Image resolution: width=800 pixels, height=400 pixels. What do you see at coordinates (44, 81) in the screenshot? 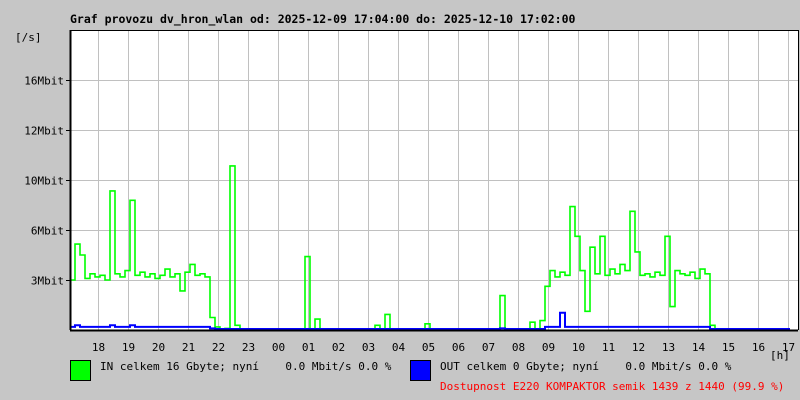
I see `y-tick-label: 16Mbit` at bounding box center [44, 81].